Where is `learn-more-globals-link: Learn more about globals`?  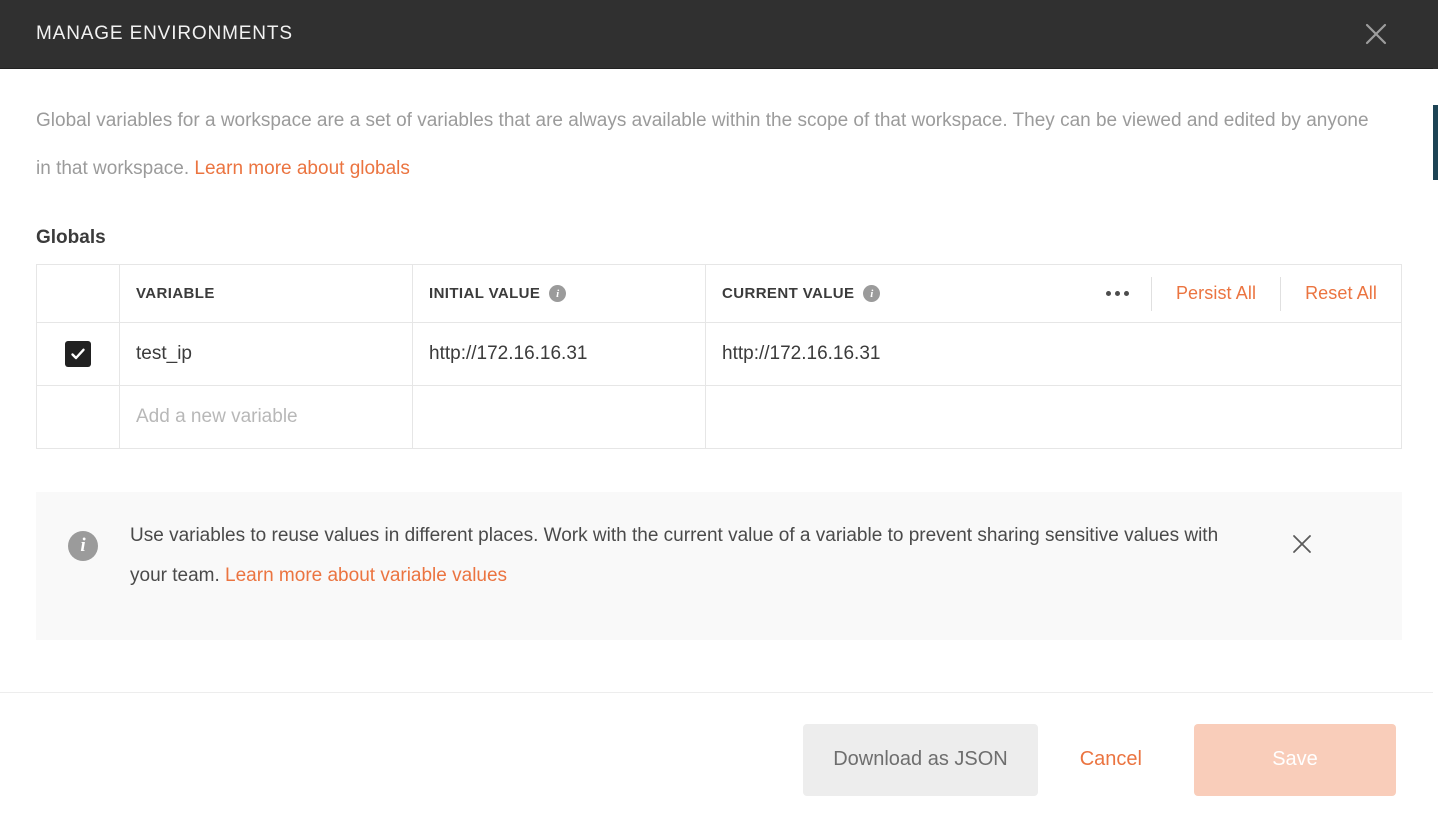
learn-more-globals-link: Learn more about globals is located at coordinates (301, 168).